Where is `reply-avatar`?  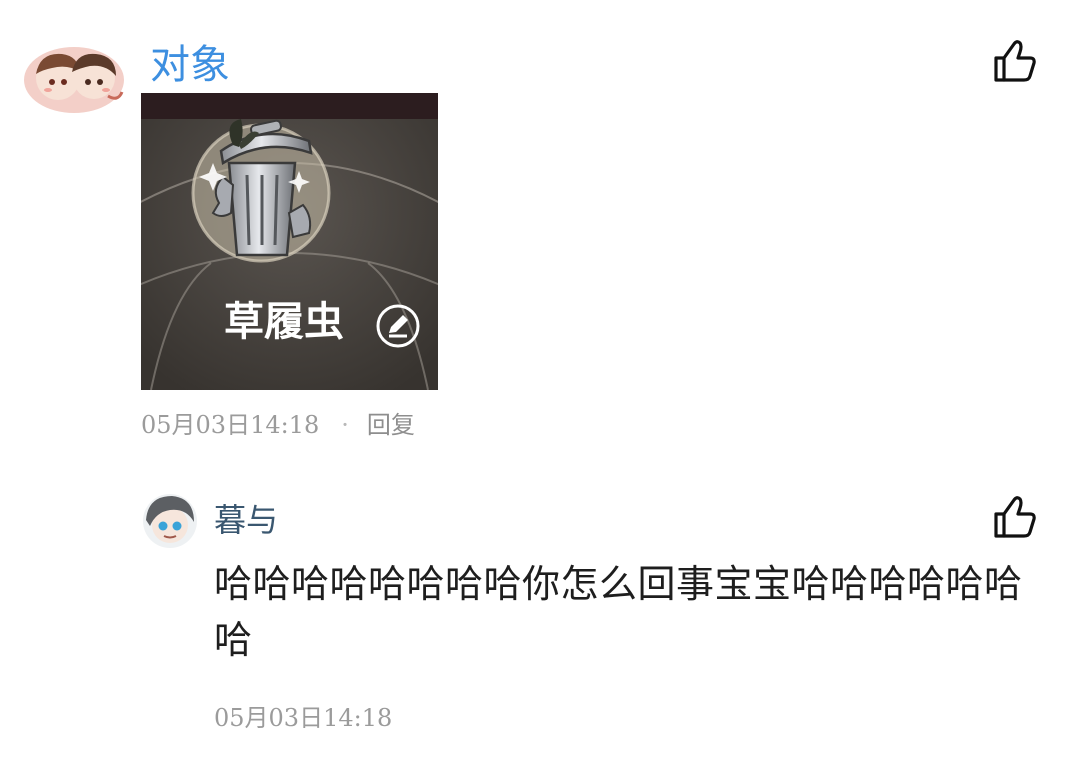
reply-avatar is located at coordinates (170, 521).